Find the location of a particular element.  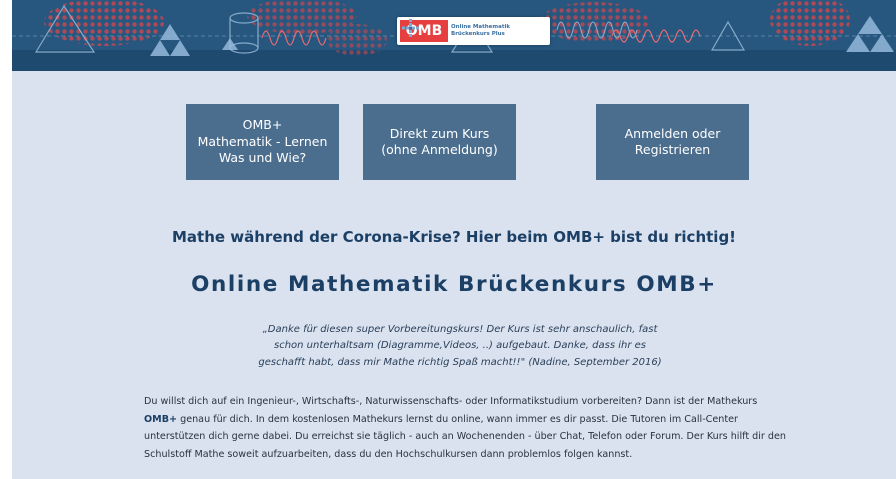

logo-subtitle: Online Mathematik Brückenkurs Plus is located at coordinates (480, 31).